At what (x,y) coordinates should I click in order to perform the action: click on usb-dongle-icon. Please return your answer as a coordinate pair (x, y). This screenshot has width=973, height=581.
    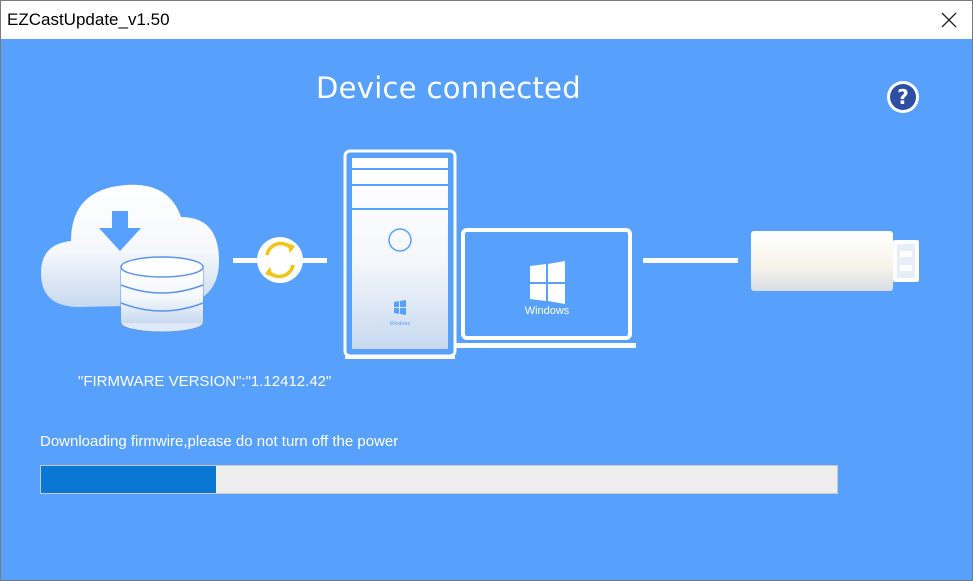
    Looking at the image, I should click on (835, 261).